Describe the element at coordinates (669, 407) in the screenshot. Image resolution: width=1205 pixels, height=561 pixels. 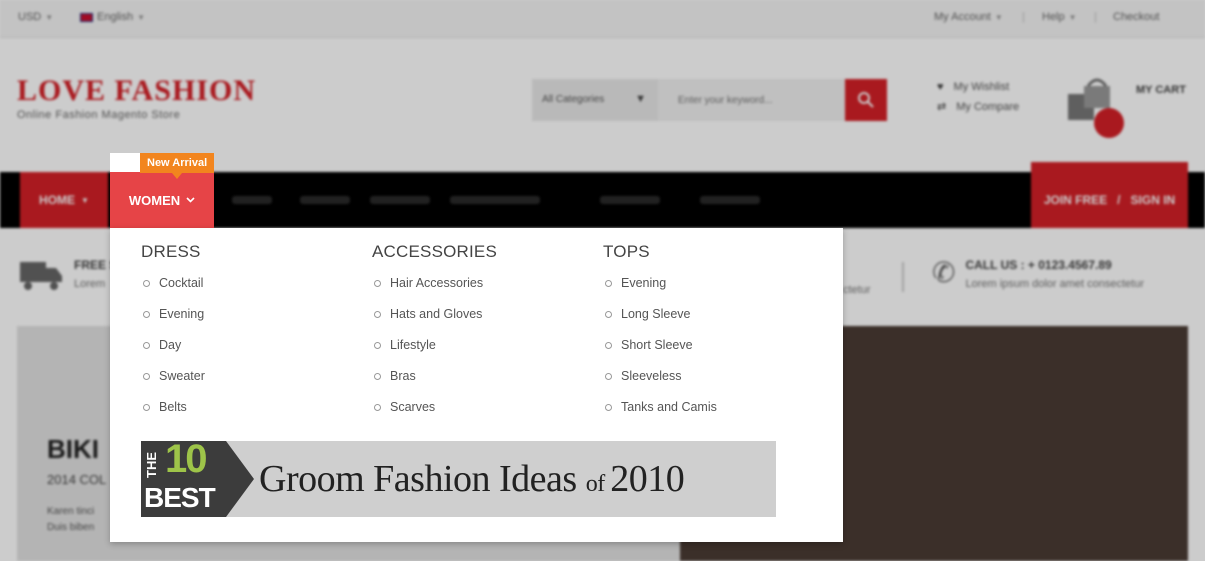
I see `menu-item-label: Tanks and Camis` at that location.